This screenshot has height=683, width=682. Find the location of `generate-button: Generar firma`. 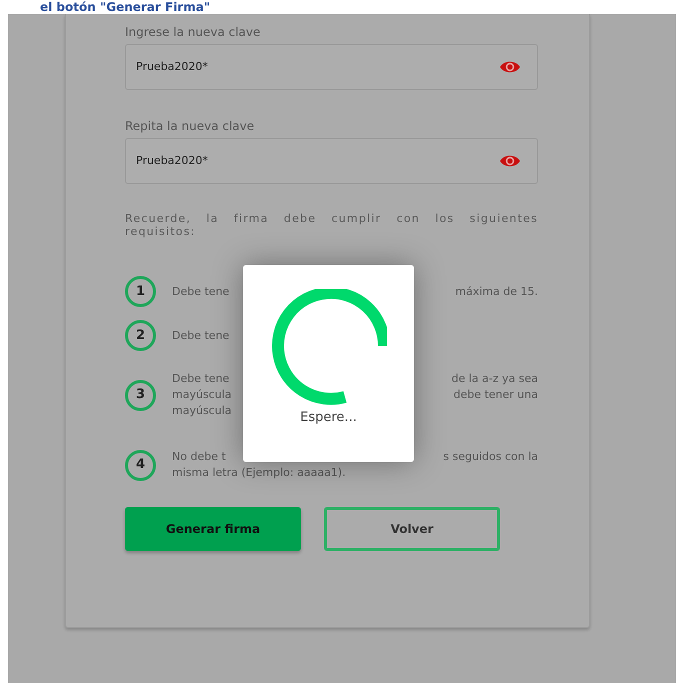

generate-button: Generar firma is located at coordinates (213, 529).